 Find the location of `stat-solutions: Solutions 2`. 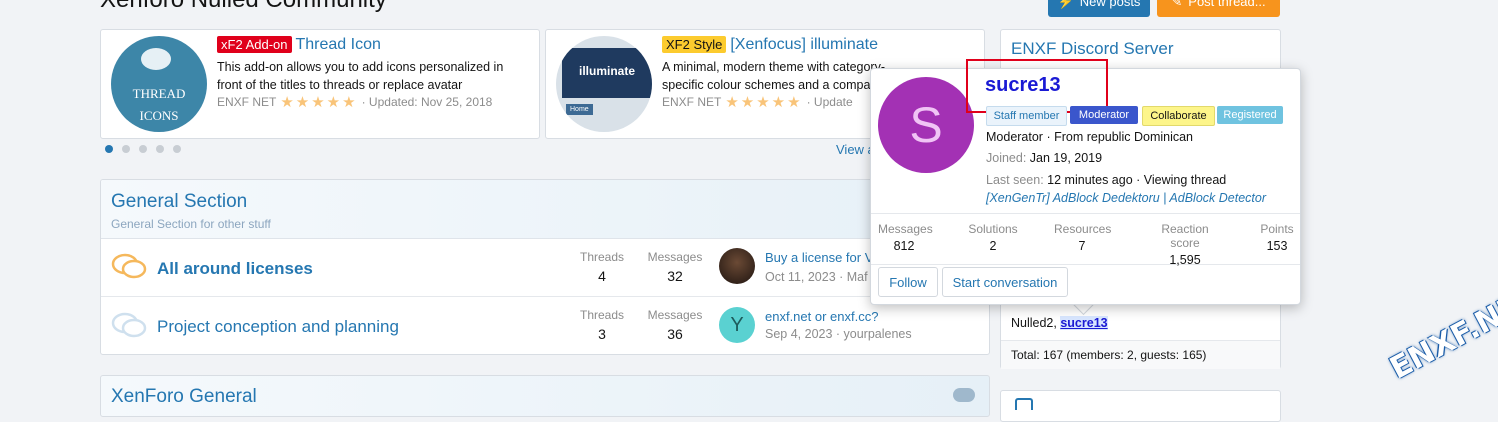

stat-solutions: Solutions 2 is located at coordinates (993, 237).